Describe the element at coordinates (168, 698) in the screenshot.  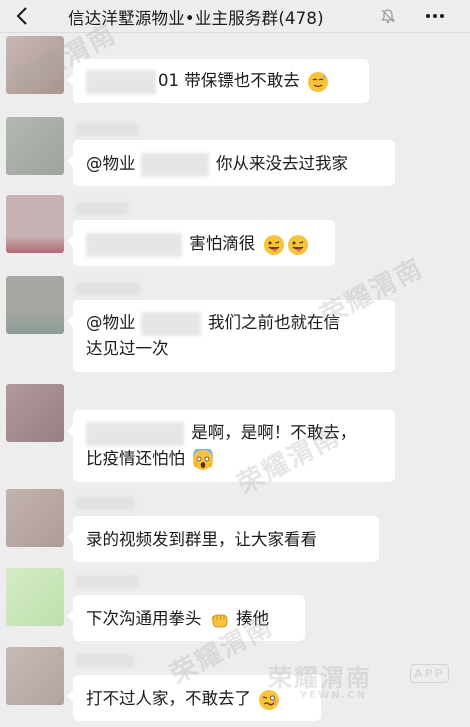
I see `message-text: 打不过人家，不敢去了` at that location.